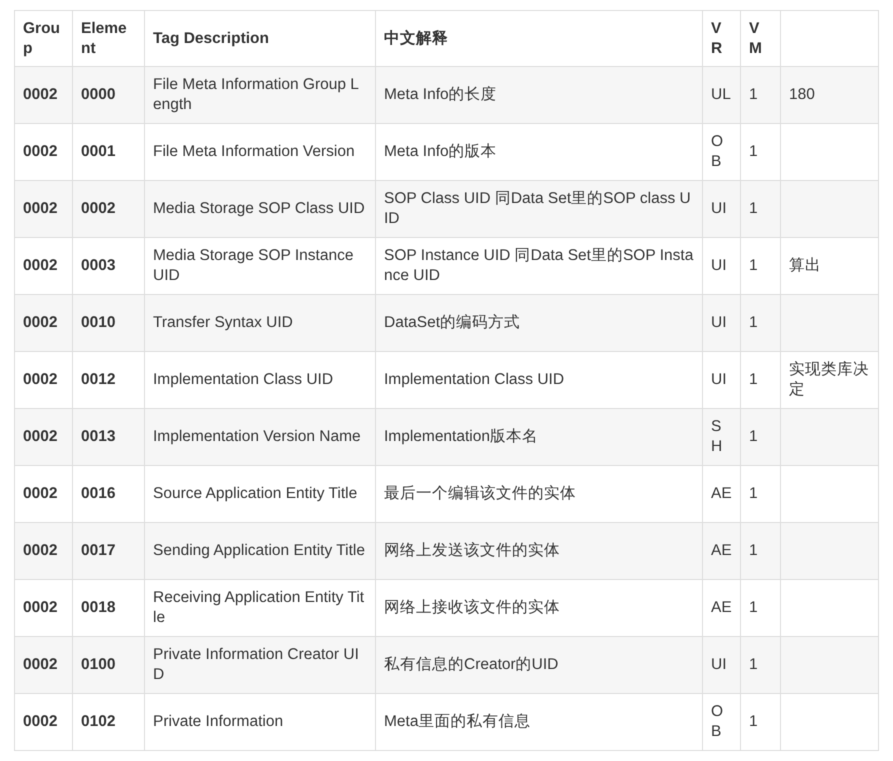  Describe the element at coordinates (260, 38) in the screenshot. I see `column-header: Tag Description` at that location.